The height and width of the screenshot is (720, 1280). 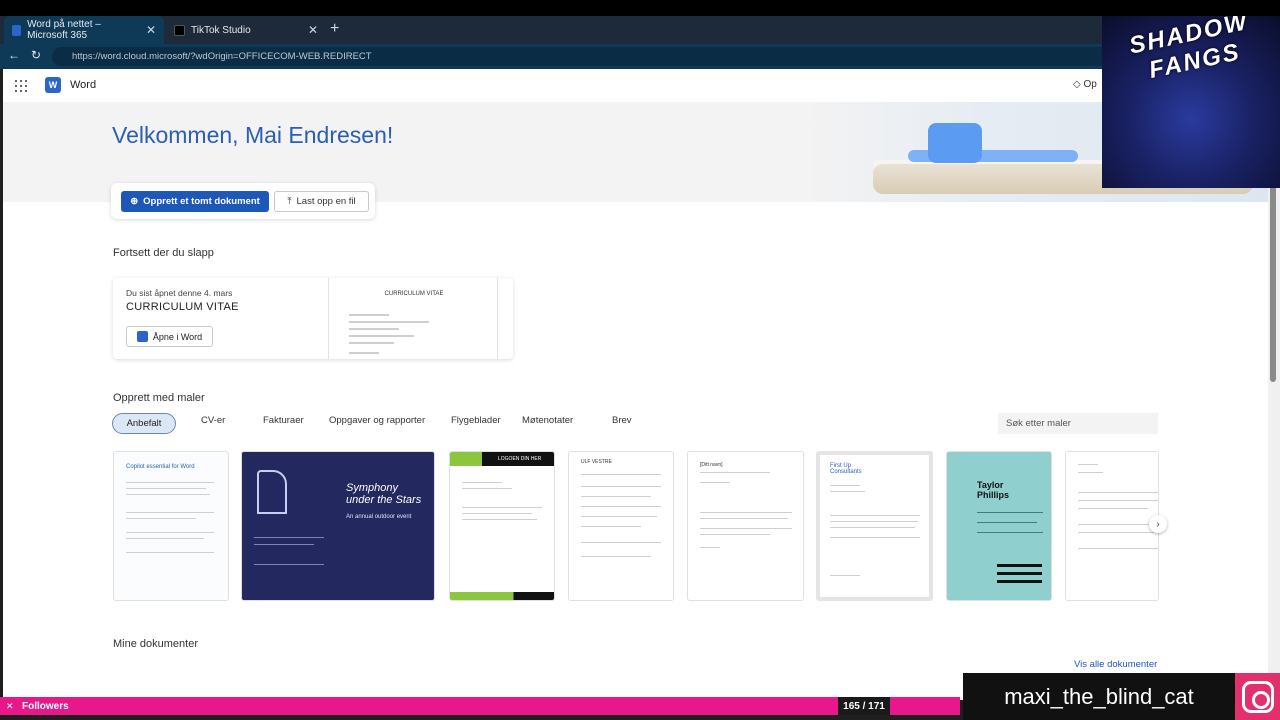 I want to click on template-tab-fakturaer: Fakturaer, so click(x=283, y=420).